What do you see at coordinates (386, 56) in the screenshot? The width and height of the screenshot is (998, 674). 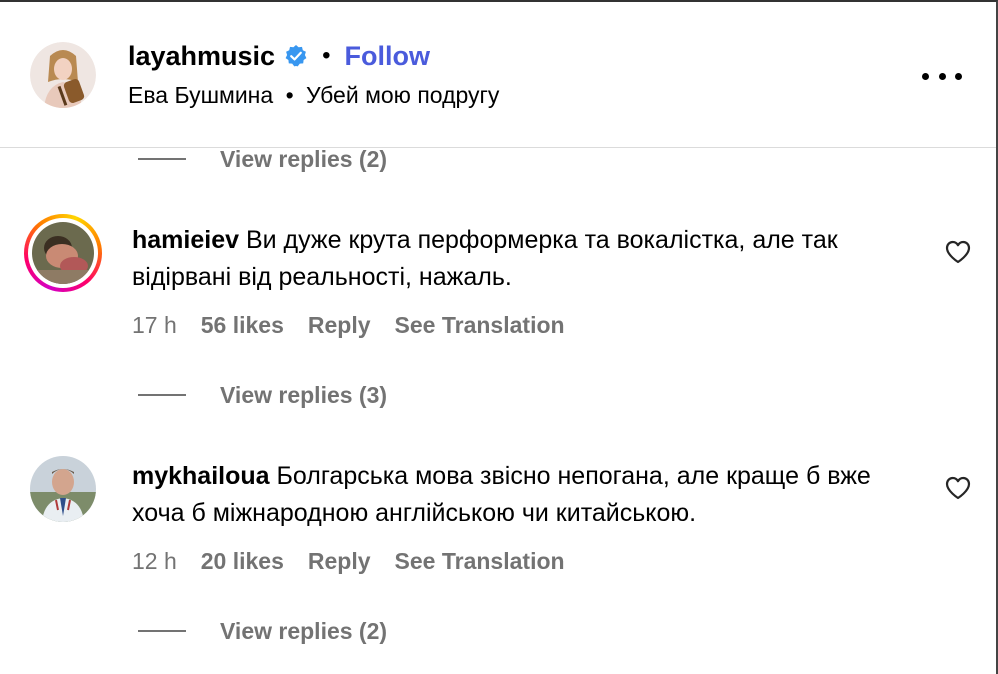 I see `follow-button: Follow` at bounding box center [386, 56].